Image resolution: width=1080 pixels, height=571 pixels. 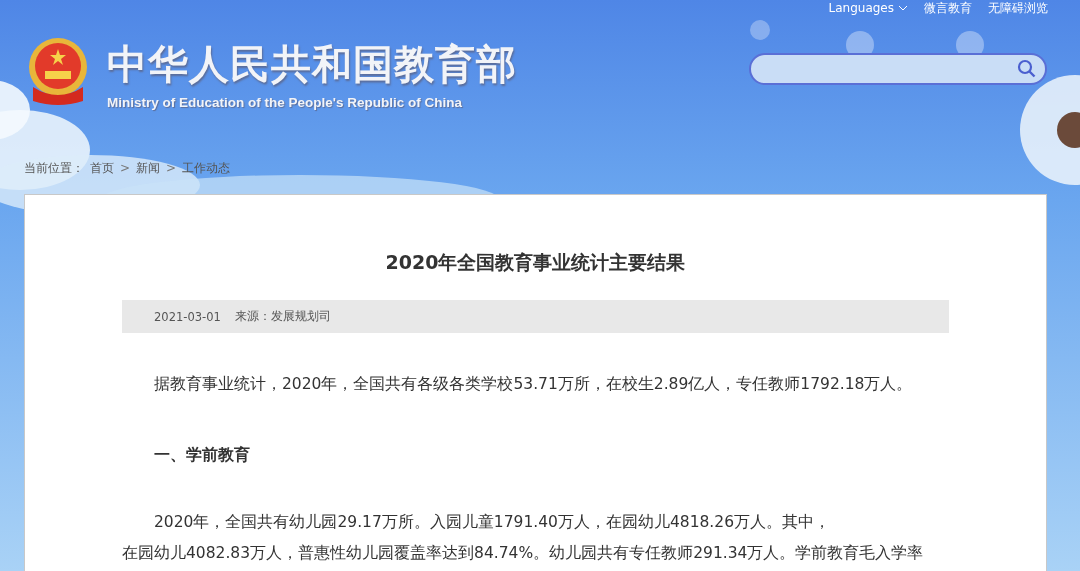 I want to click on breadcrumb-label: 当前位置：, so click(x=54, y=168).